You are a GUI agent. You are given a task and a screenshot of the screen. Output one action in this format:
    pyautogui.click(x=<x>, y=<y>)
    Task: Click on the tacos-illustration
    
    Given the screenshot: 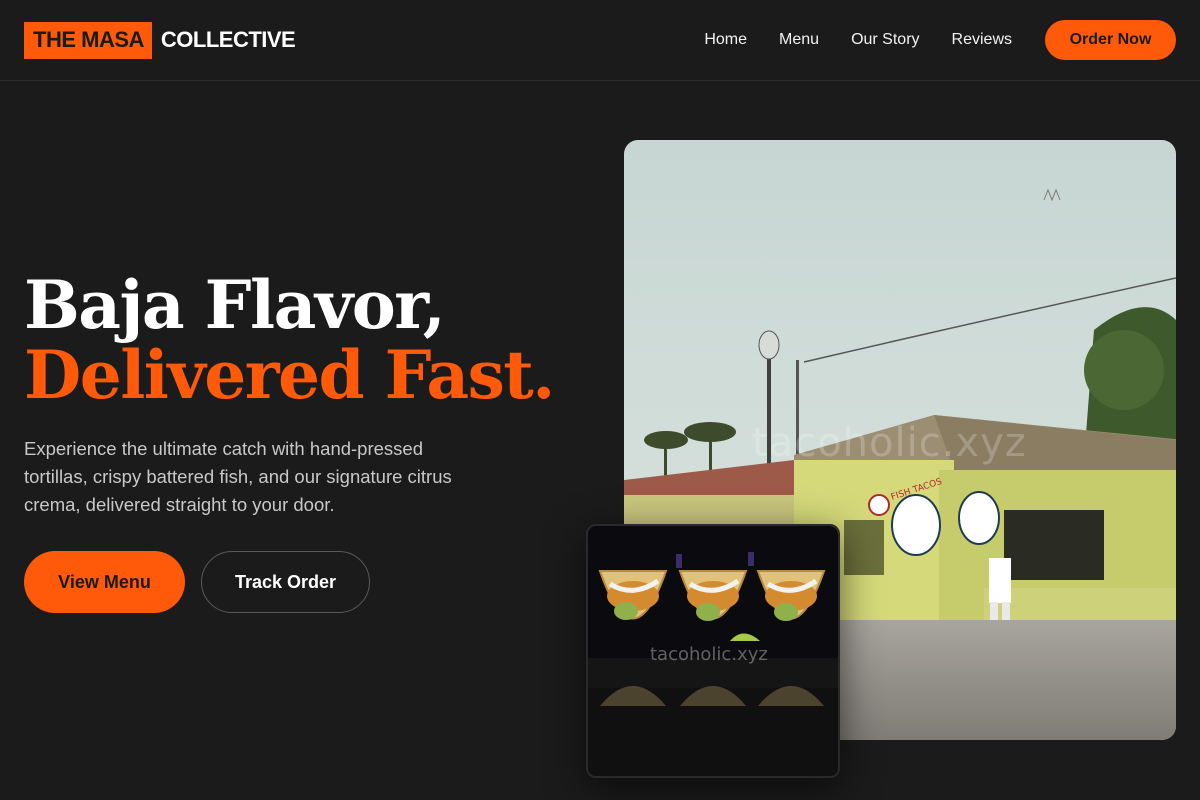 What is the action you would take?
    pyautogui.click(x=713, y=651)
    